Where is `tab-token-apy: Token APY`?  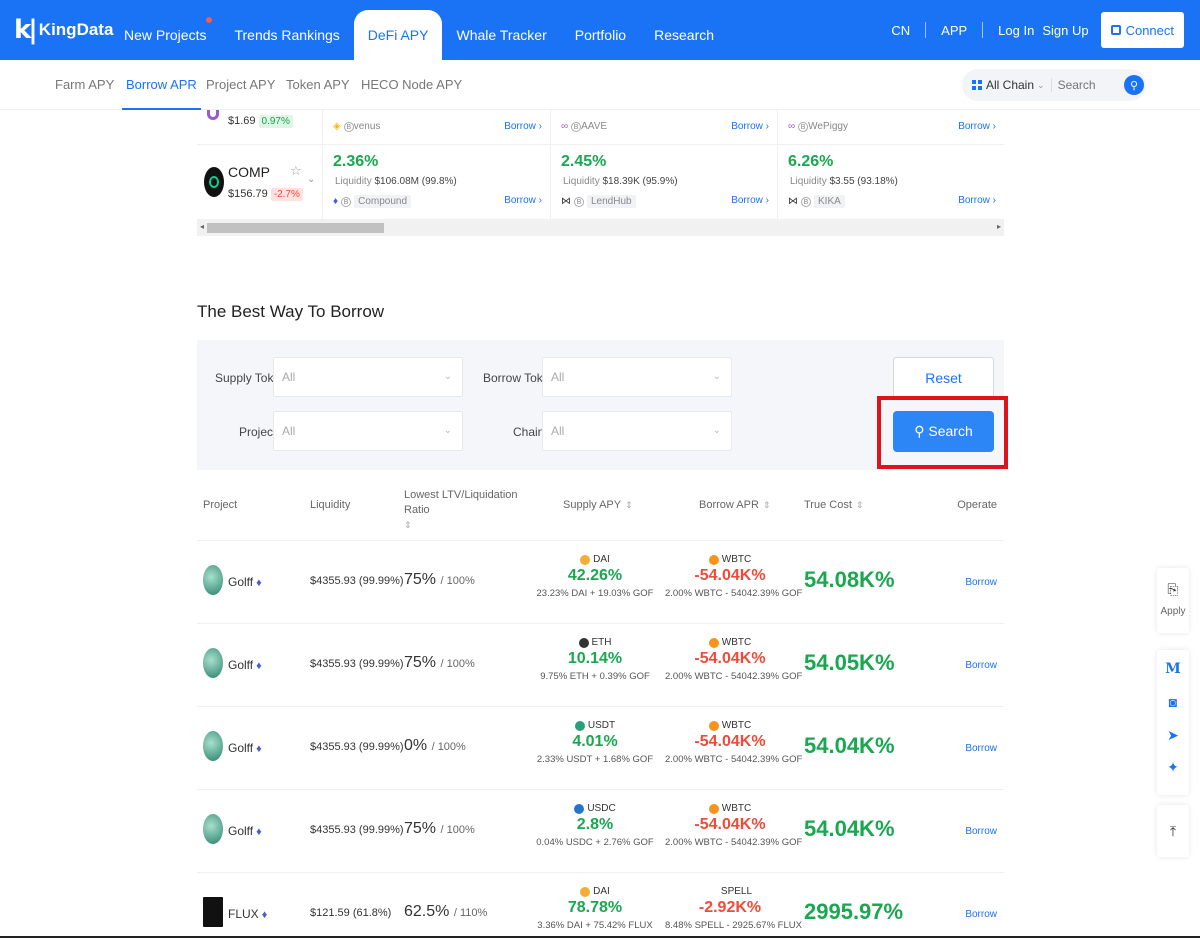
tab-token-apy: Token APY is located at coordinates (318, 85).